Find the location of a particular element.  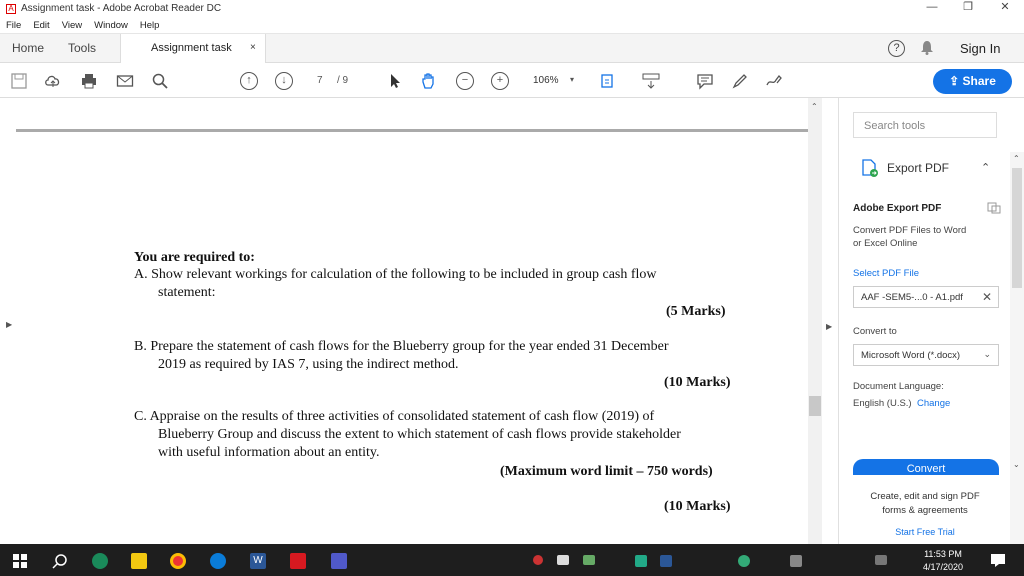

export-info-icon is located at coordinates (994, 208).